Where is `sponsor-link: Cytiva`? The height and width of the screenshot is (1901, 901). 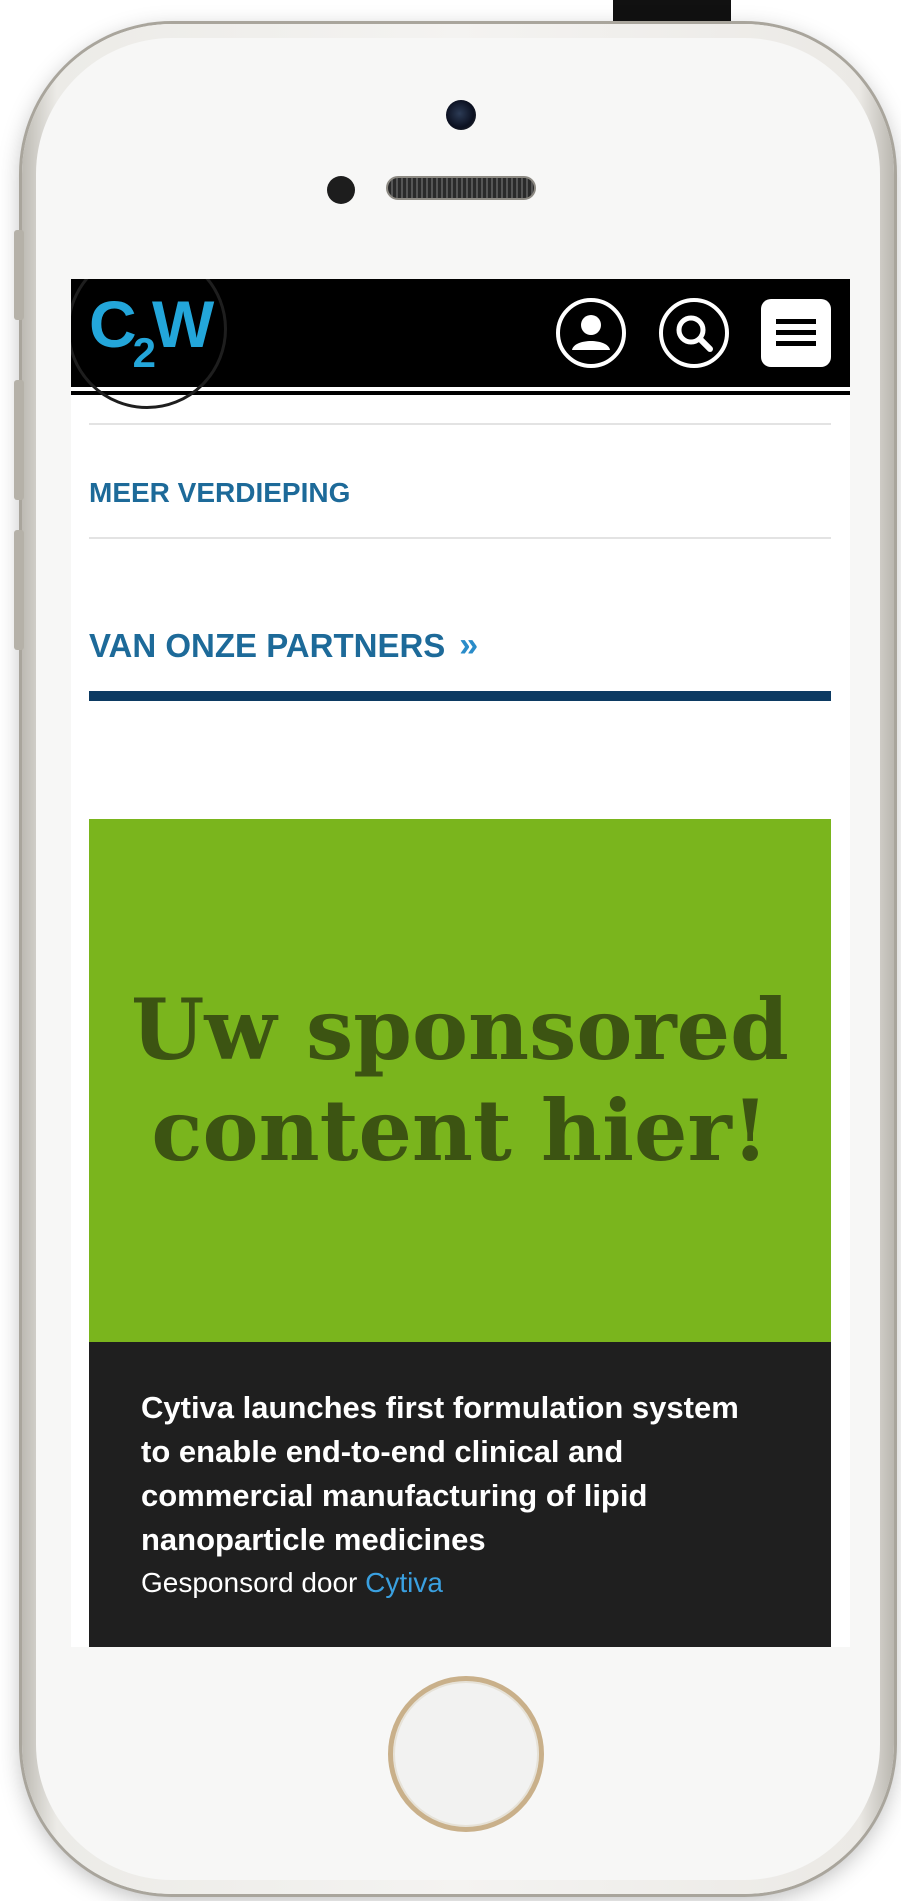
sponsor-link: Cytiva is located at coordinates (404, 1582).